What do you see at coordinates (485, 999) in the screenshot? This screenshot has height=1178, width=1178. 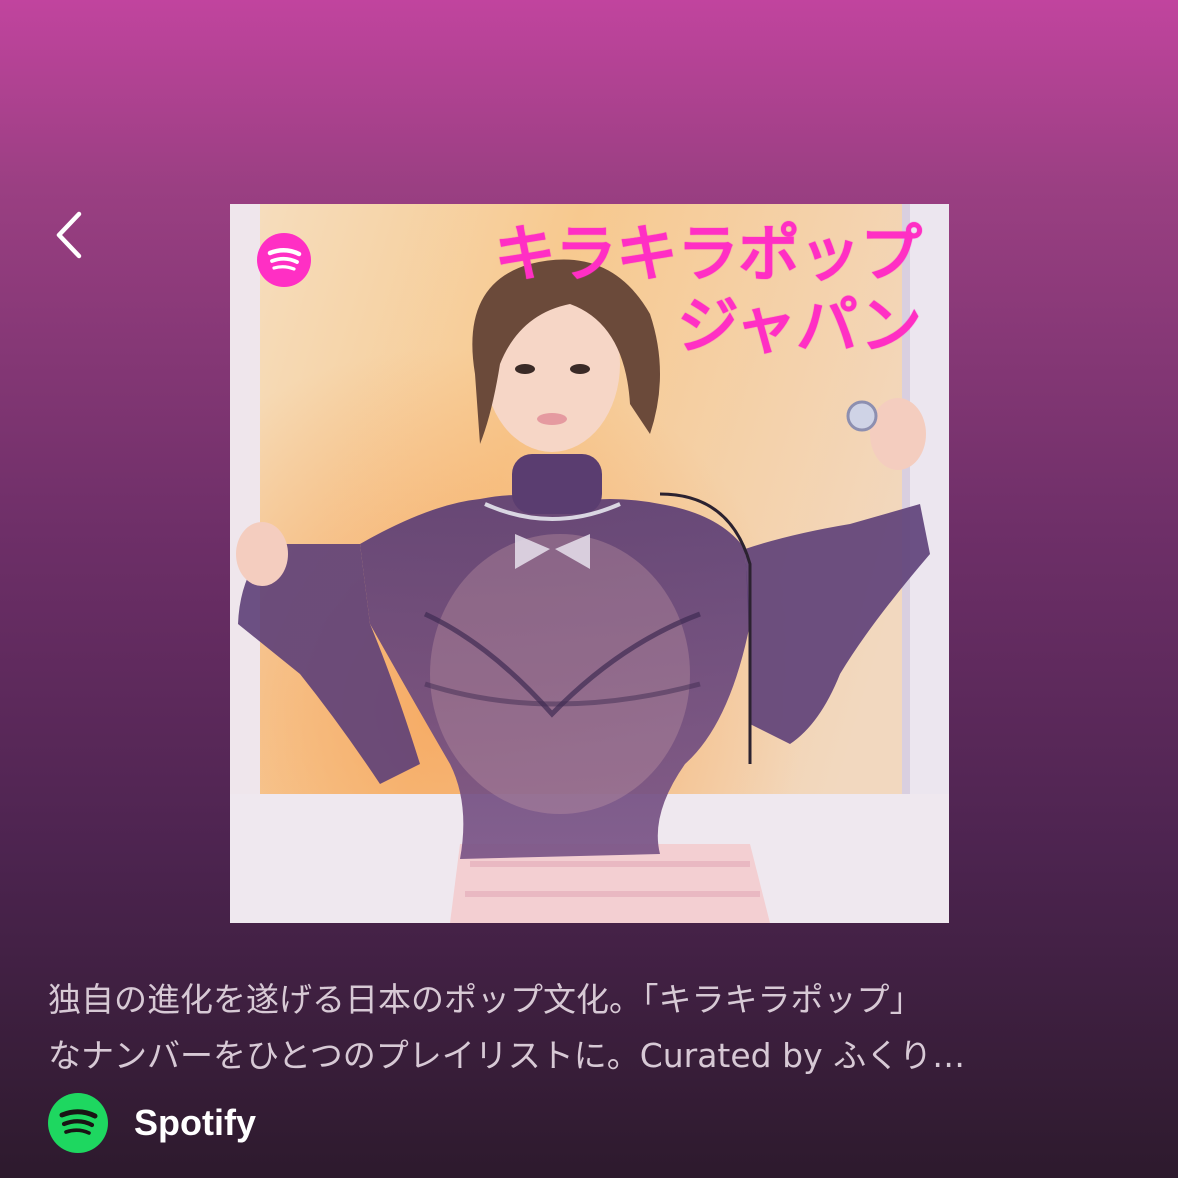 I see `description-line: 独自の進化を遂げる日本のポップ文化。「キラキラポップ」` at bounding box center [485, 999].